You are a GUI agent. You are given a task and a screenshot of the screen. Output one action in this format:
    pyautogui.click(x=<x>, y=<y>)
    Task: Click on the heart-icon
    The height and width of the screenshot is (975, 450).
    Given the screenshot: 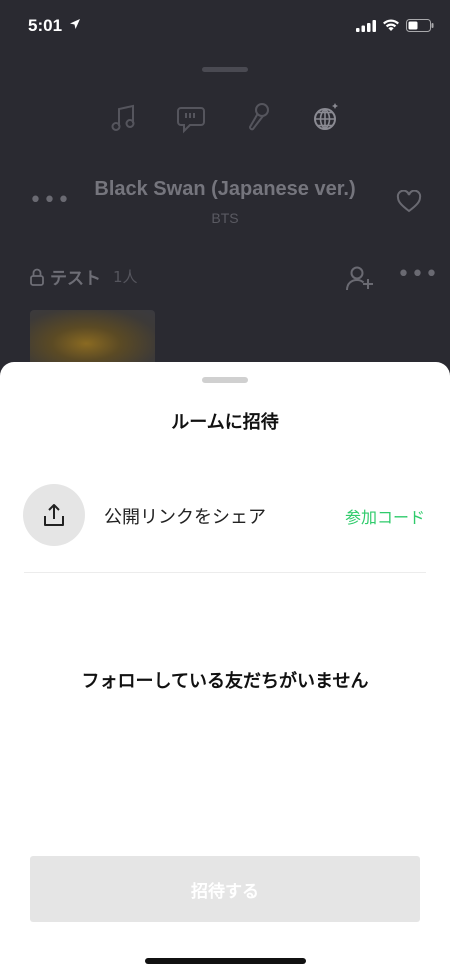 What is the action you would take?
    pyautogui.click(x=409, y=202)
    